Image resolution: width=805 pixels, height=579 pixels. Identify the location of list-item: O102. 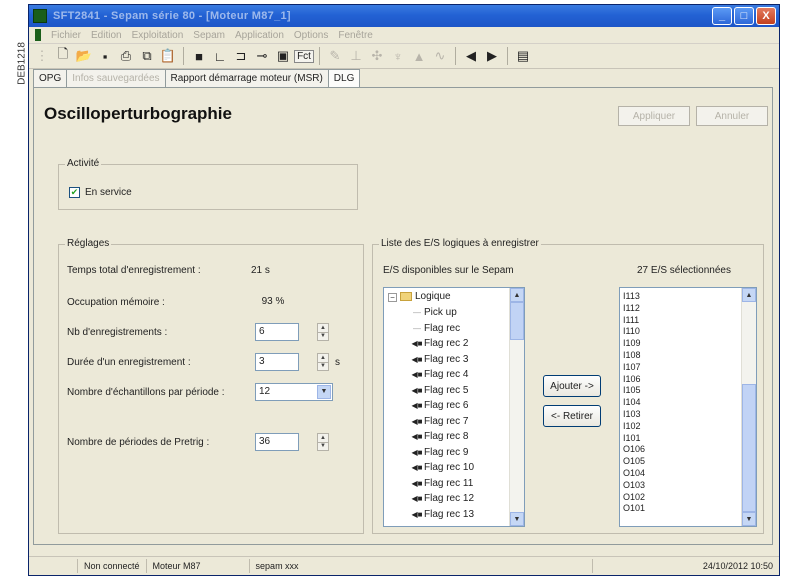
(634, 497).